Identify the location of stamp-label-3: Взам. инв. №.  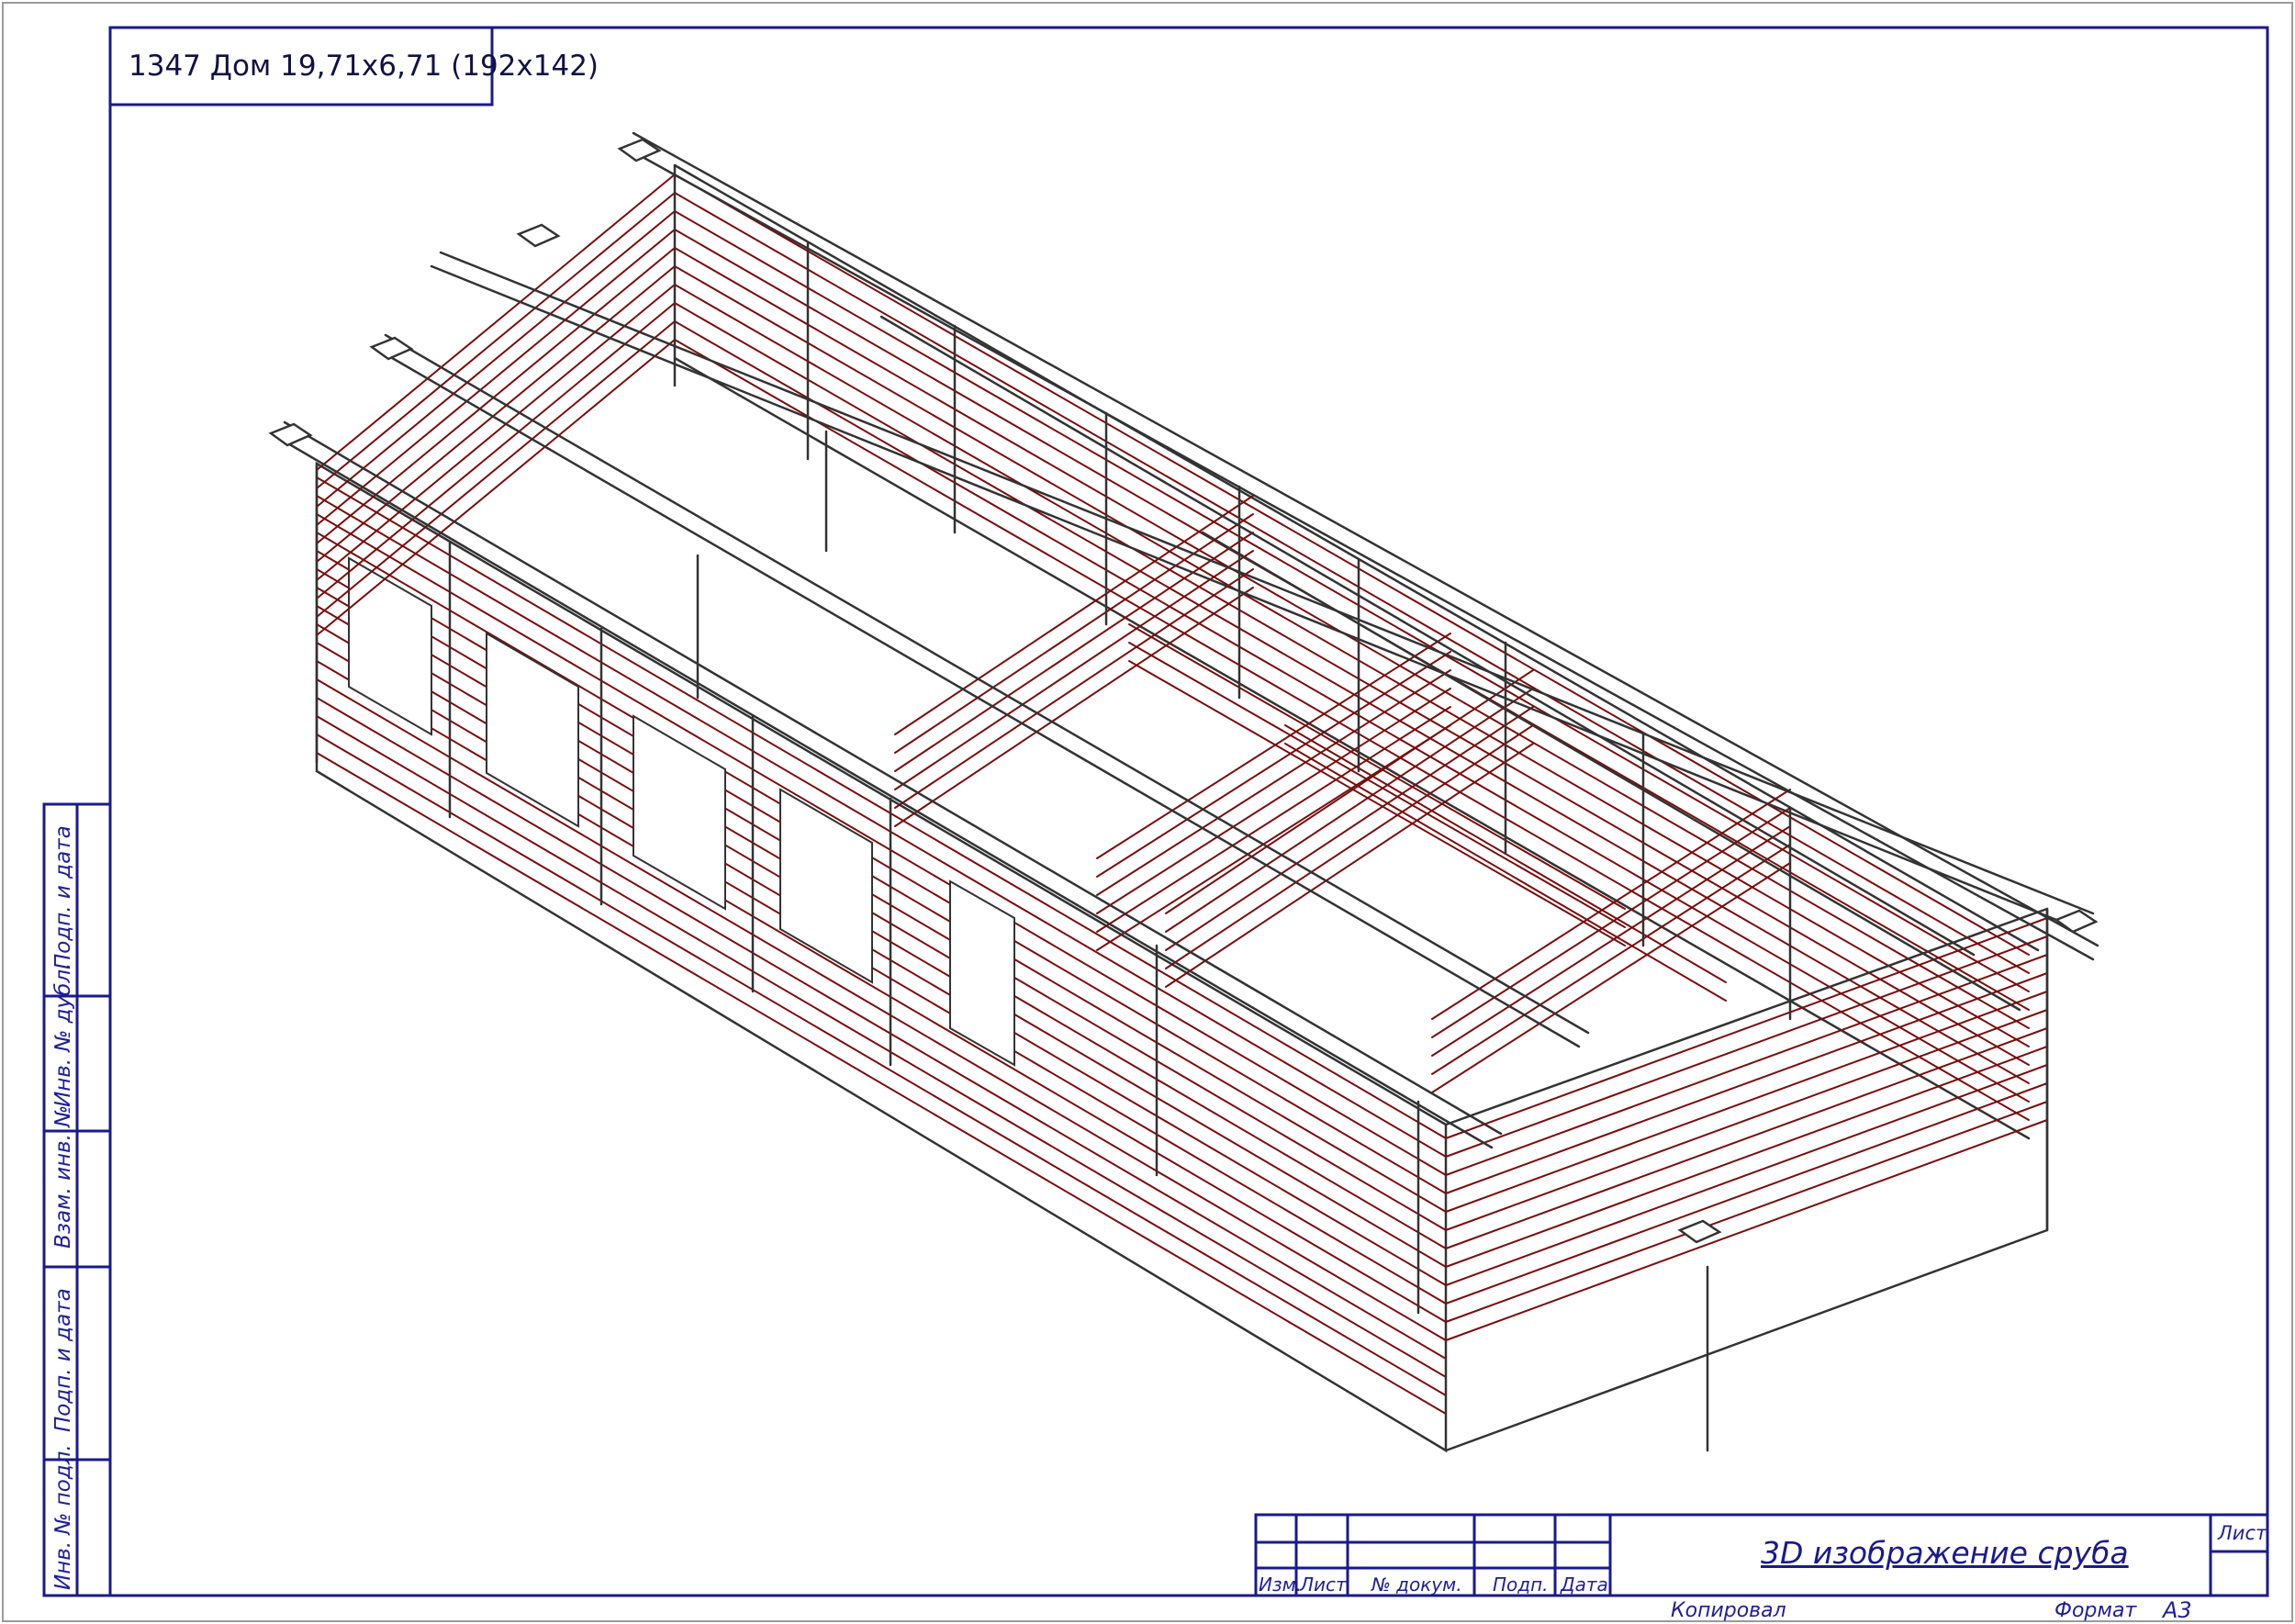
(63, 1176).